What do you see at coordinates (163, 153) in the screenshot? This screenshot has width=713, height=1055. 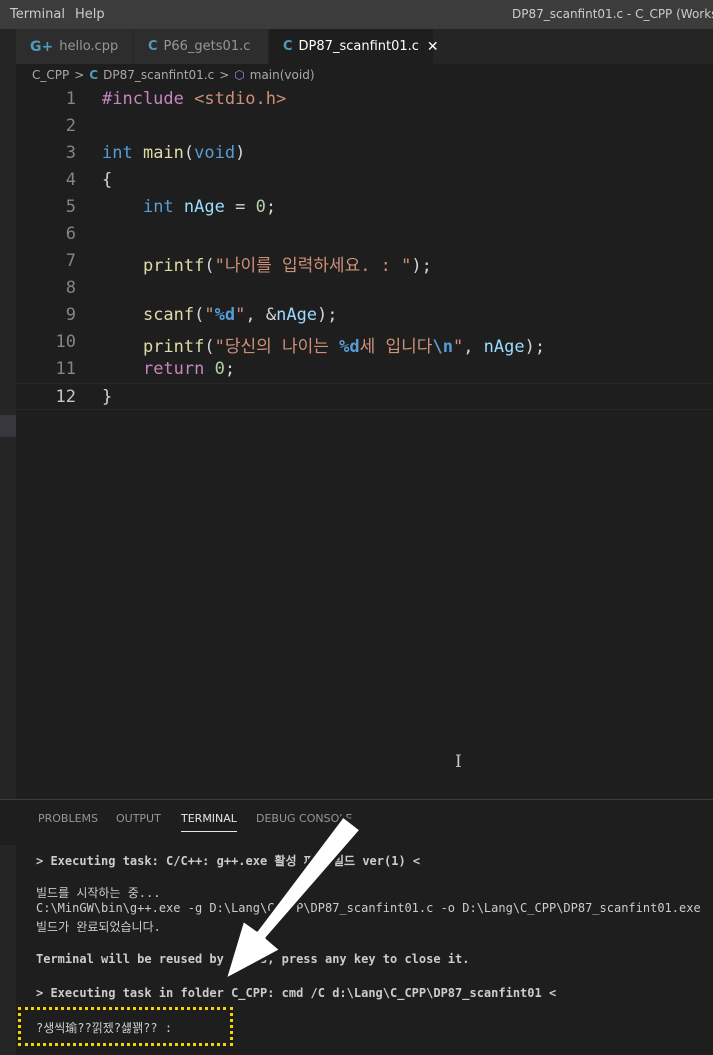 I see `code-token: main` at bounding box center [163, 153].